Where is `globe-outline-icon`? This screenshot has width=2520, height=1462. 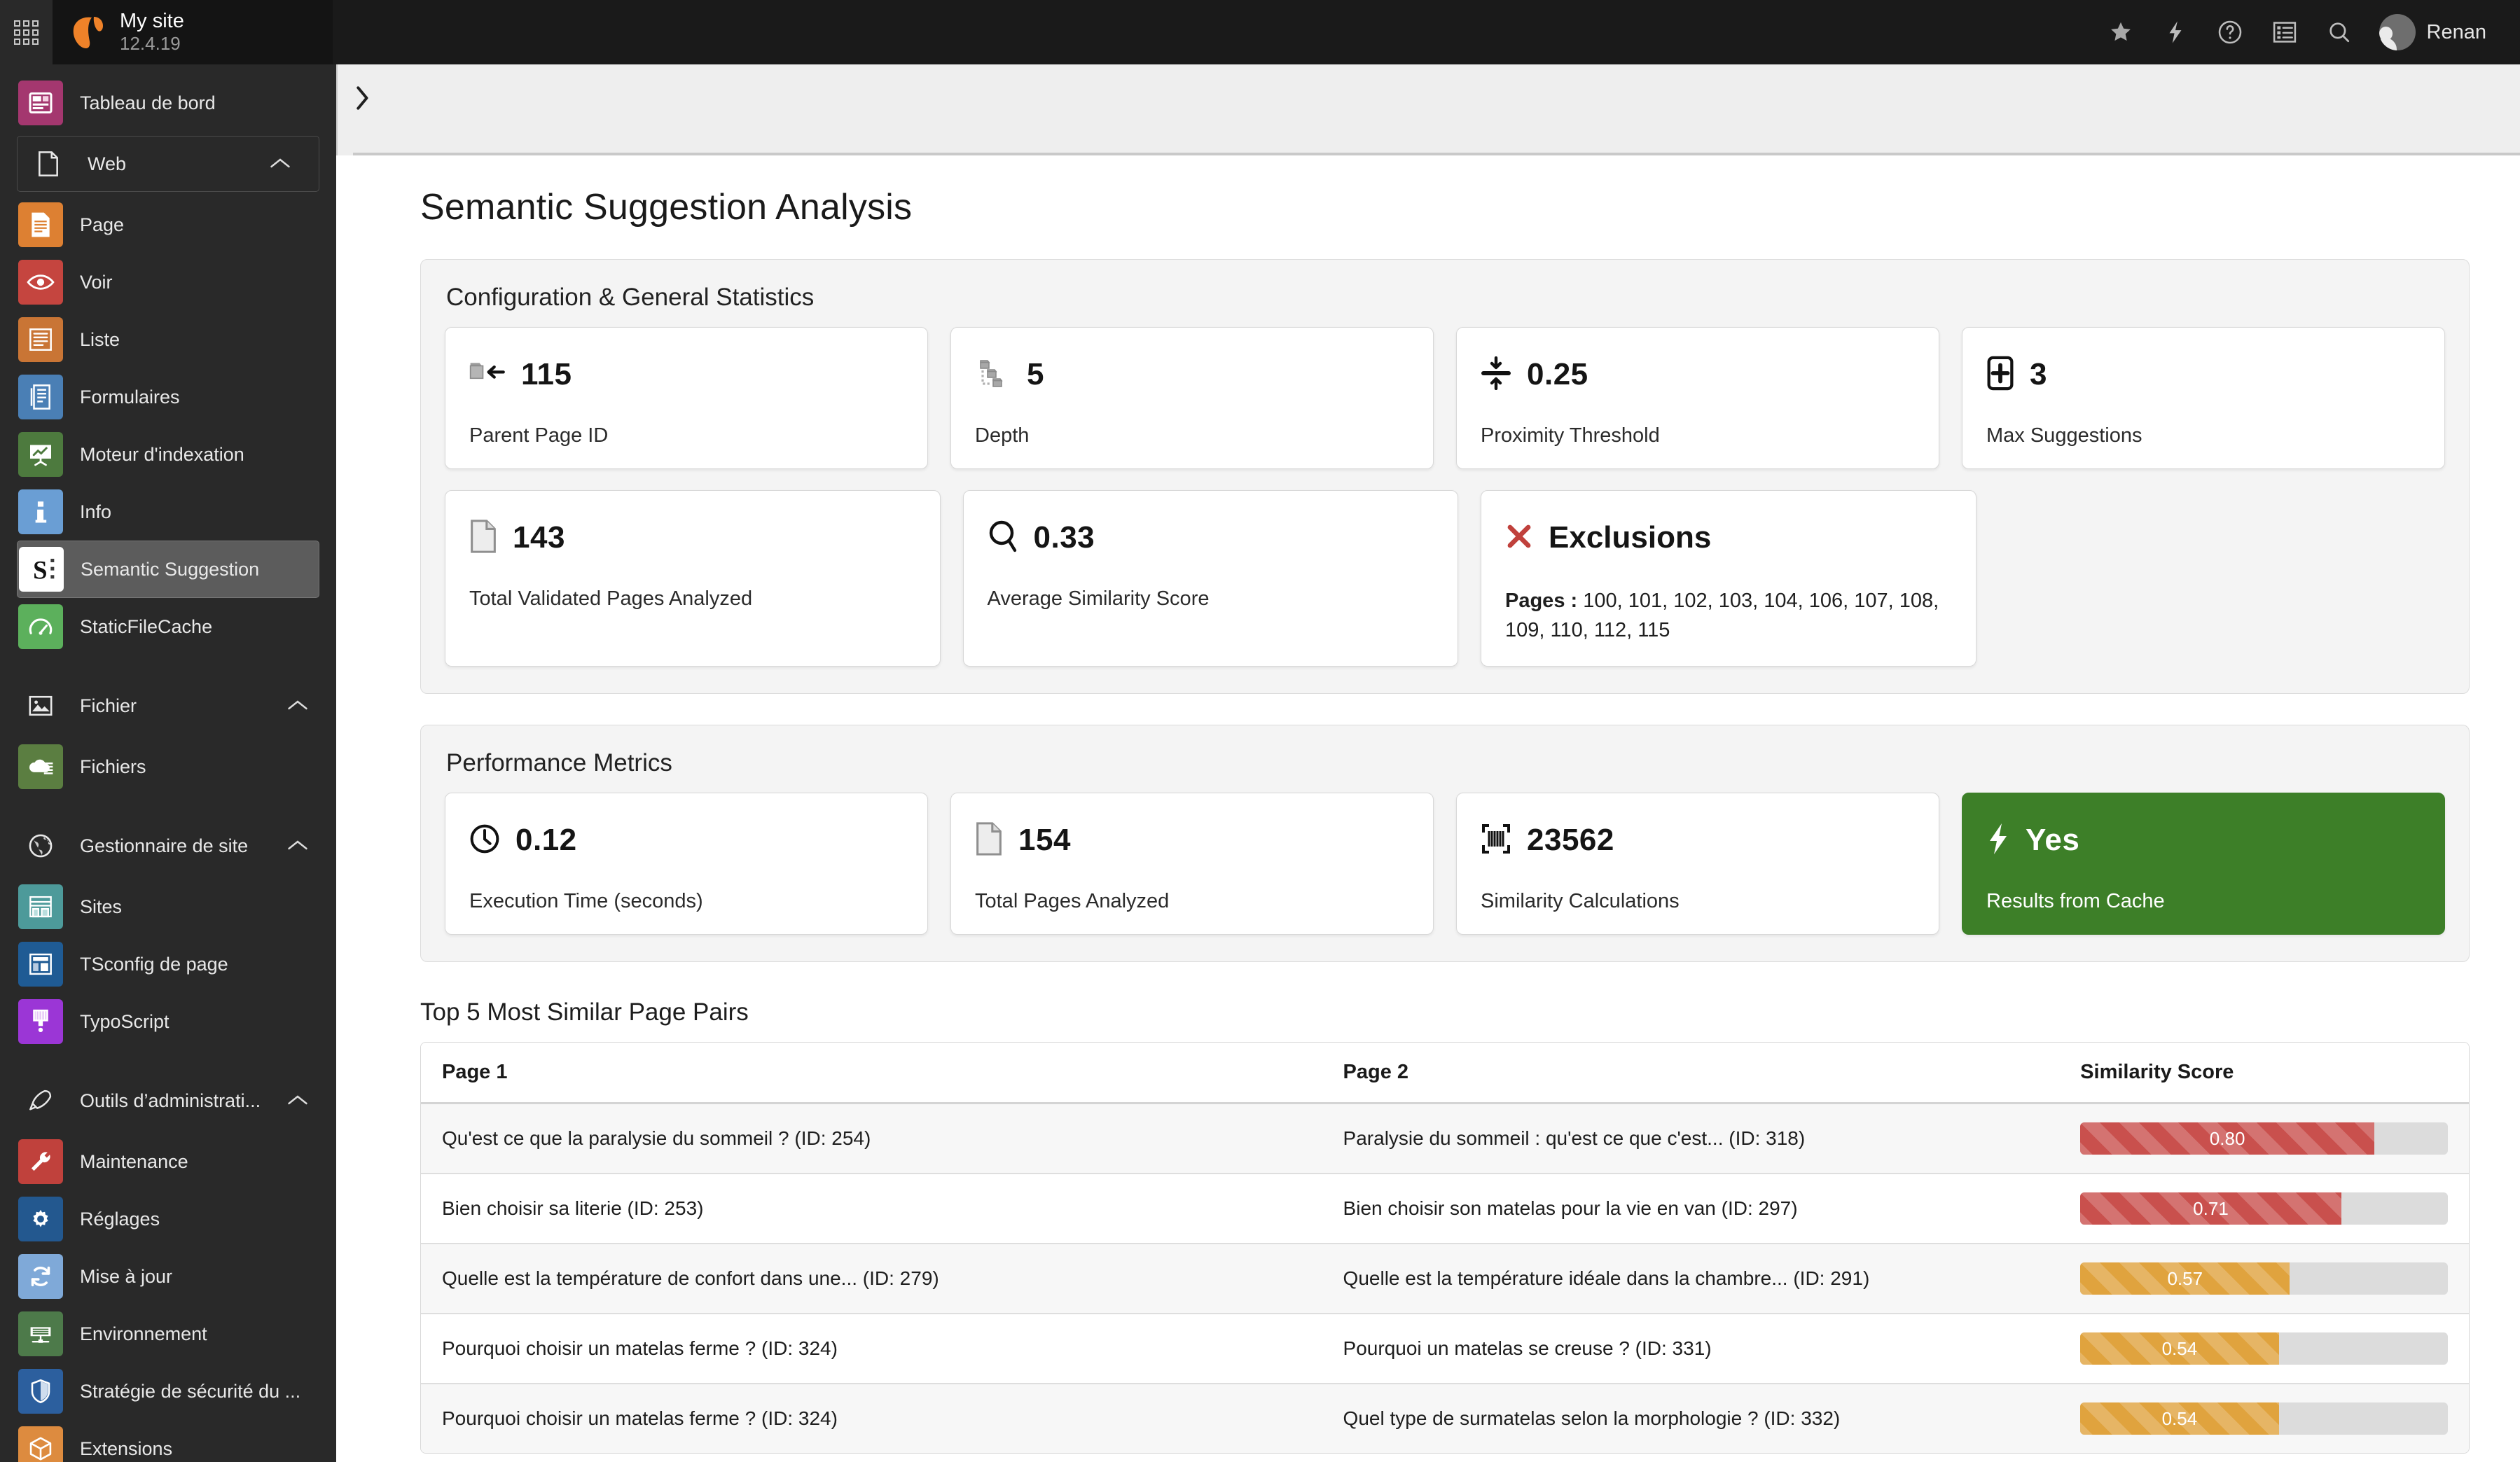 globe-outline-icon is located at coordinates (40, 845).